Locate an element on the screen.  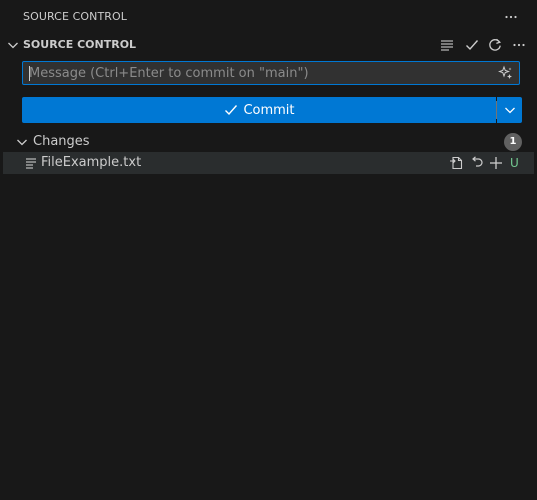
stage-changes-button is located at coordinates (496, 163).